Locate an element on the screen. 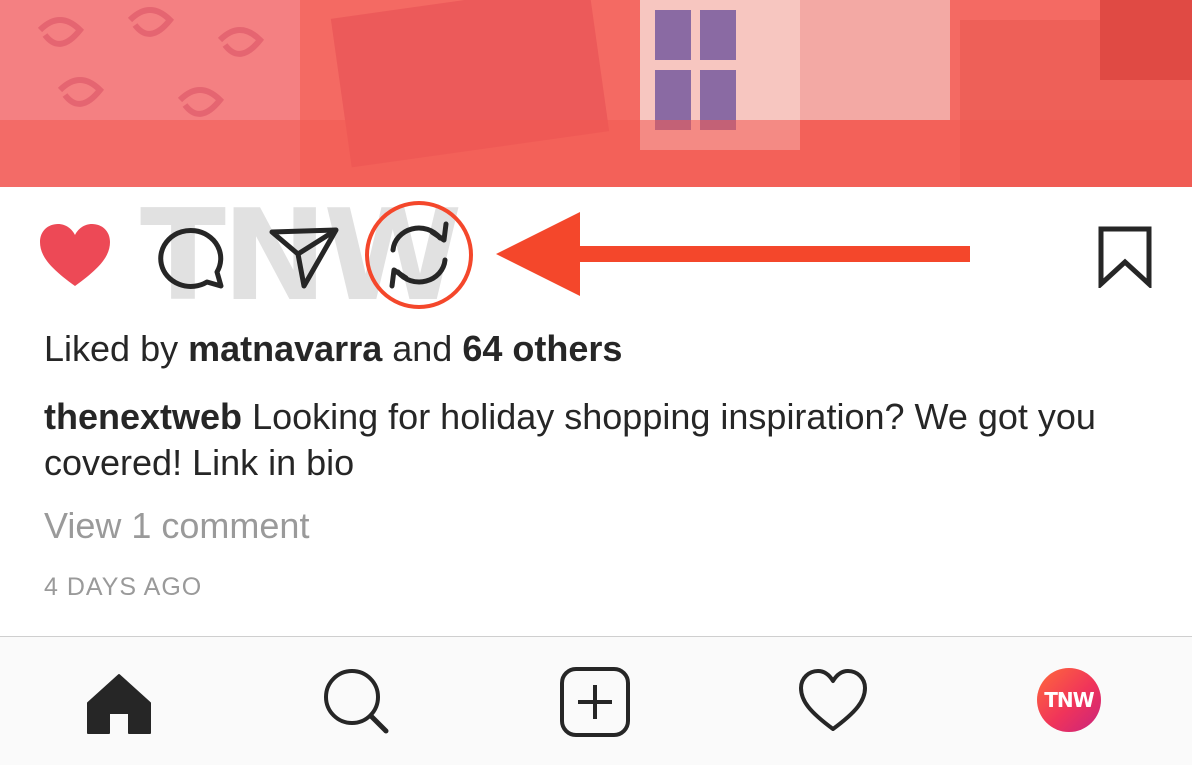 The width and height of the screenshot is (1192, 765). share-icon is located at coordinates (304, 257).